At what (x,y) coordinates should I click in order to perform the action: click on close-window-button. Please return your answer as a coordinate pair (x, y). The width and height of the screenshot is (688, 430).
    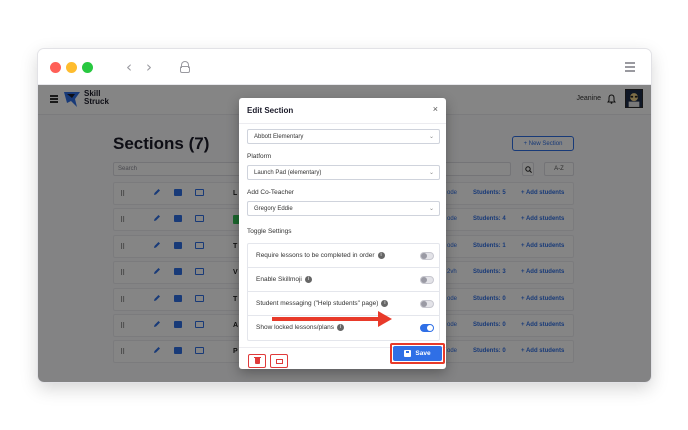
    Looking at the image, I should click on (55, 67).